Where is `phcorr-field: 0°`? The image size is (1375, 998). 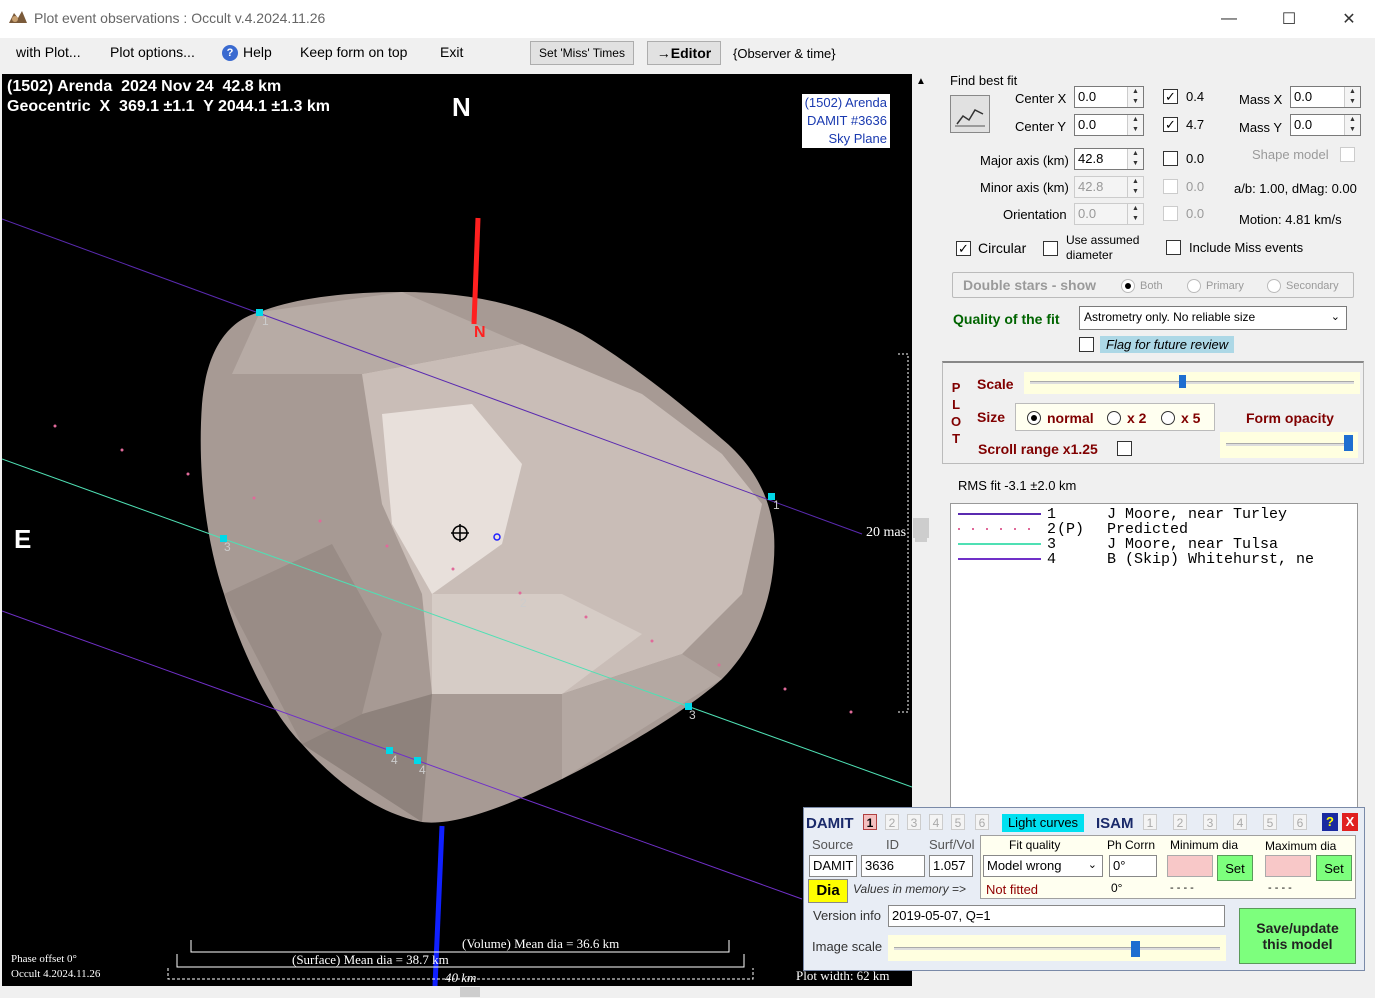
phcorr-field: 0° is located at coordinates (1133, 866).